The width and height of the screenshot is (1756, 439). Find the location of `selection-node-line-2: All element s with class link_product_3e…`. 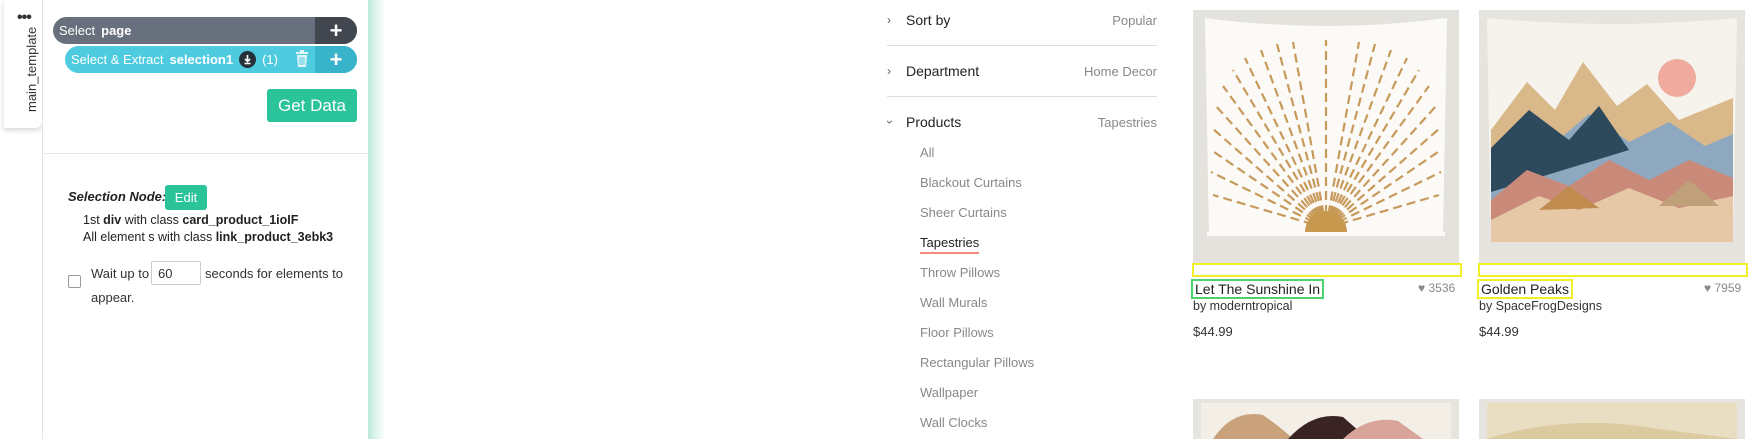

selection-node-line-2: All element s with class link_product_3e… is located at coordinates (208, 237).